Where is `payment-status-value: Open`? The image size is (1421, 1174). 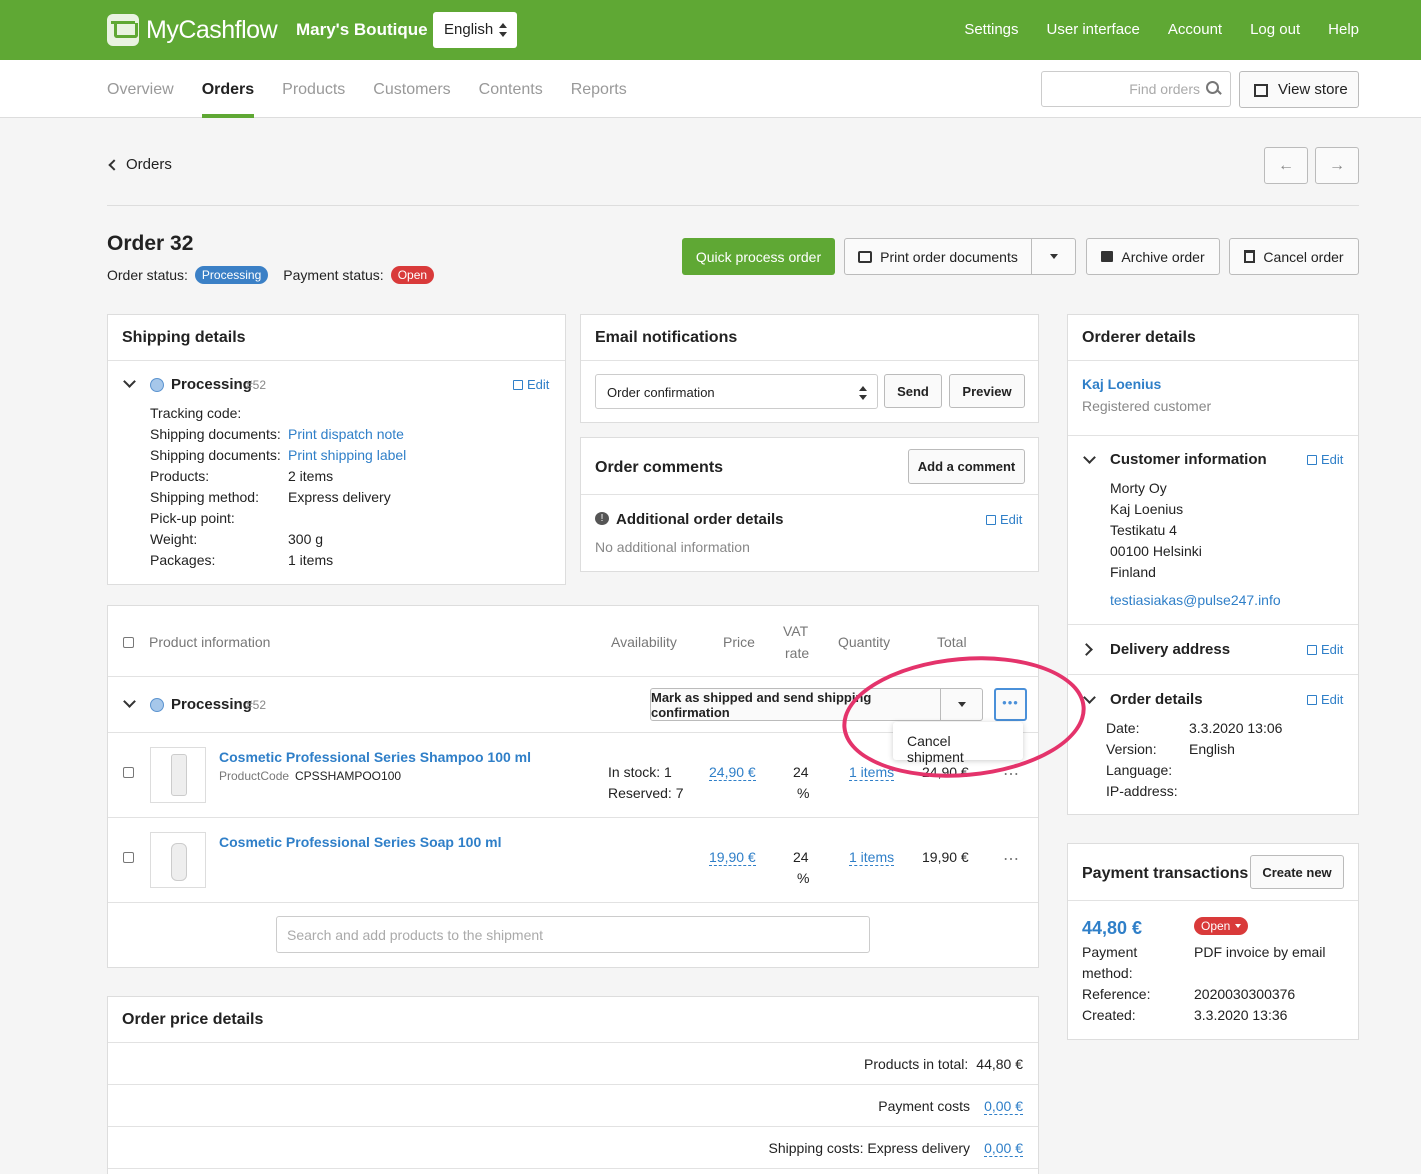
payment-status-value: Open is located at coordinates (1216, 926).